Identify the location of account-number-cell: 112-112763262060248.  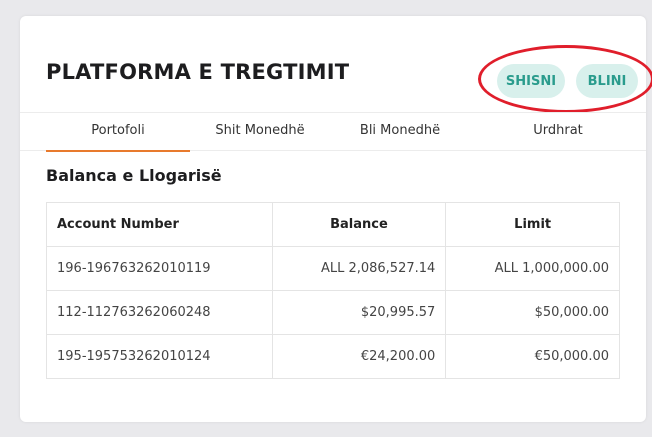
(159, 312).